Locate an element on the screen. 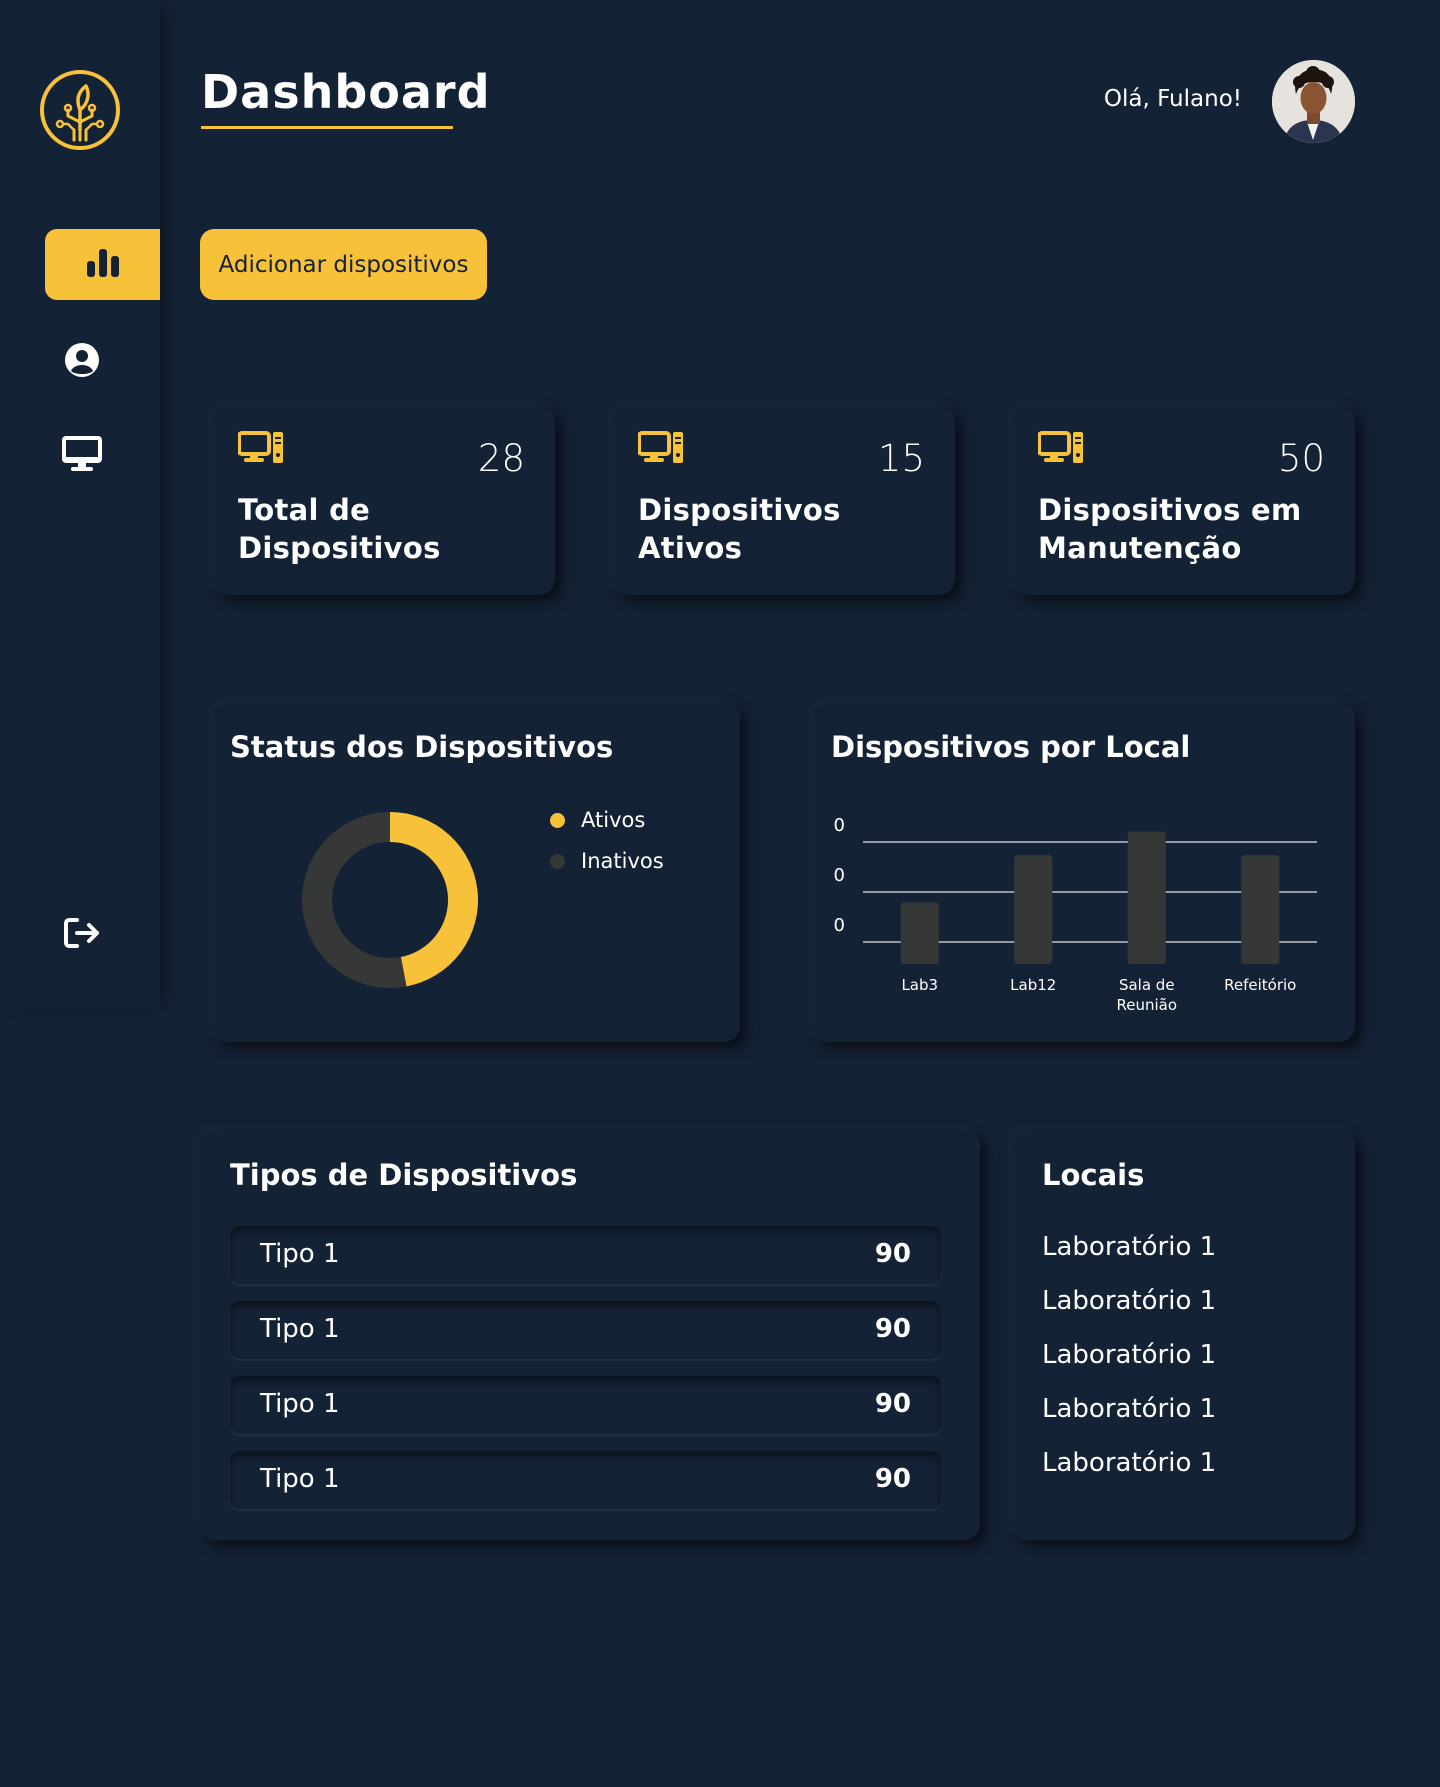  donut-slice-ativos is located at coordinates (433, 899).